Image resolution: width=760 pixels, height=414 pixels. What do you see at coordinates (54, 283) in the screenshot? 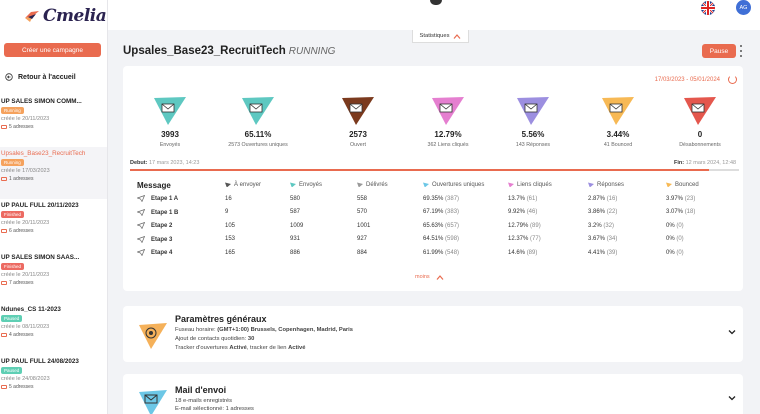
I see `campaign-addresses: 7 adresses` at bounding box center [54, 283].